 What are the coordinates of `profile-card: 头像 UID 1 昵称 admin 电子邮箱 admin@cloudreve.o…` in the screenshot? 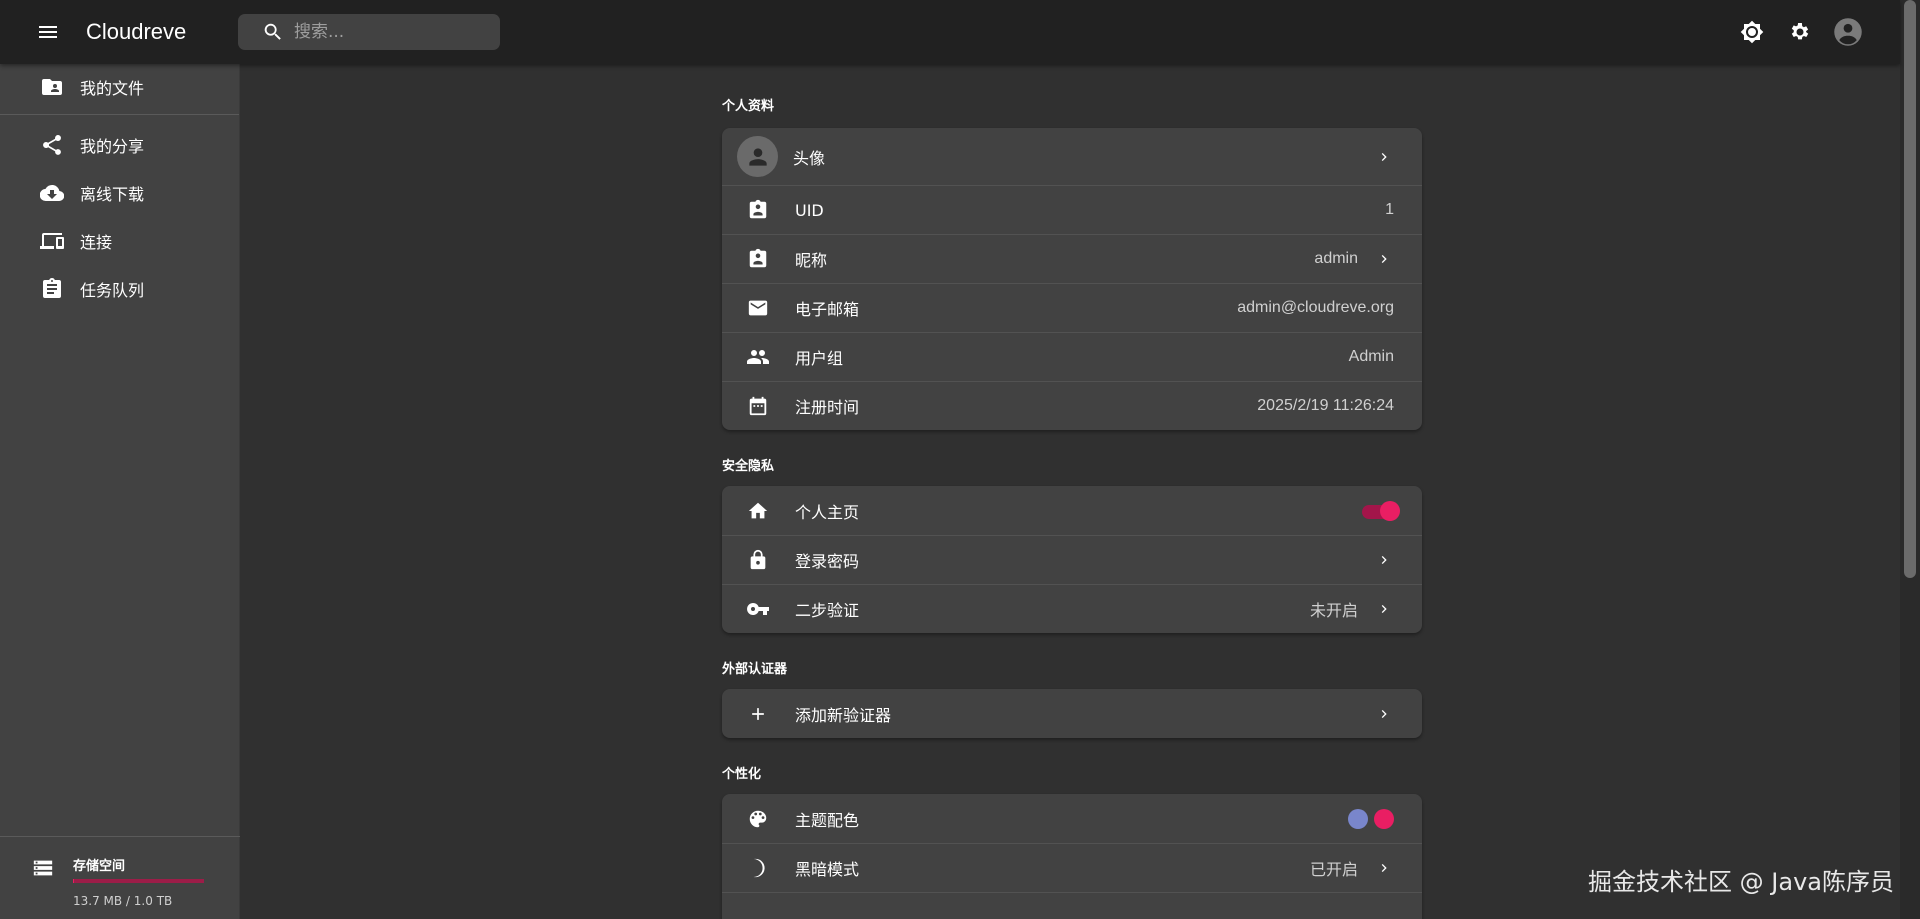 It's located at (1072, 279).